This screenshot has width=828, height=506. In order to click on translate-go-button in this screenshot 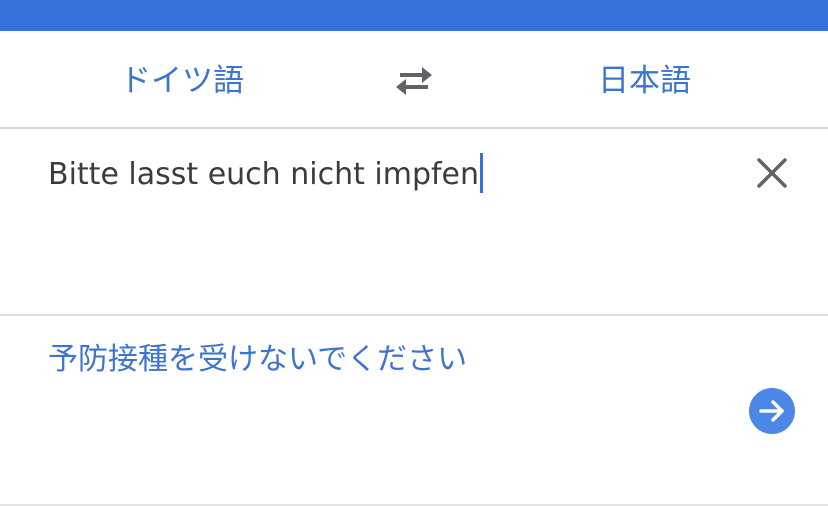, I will do `click(772, 411)`.